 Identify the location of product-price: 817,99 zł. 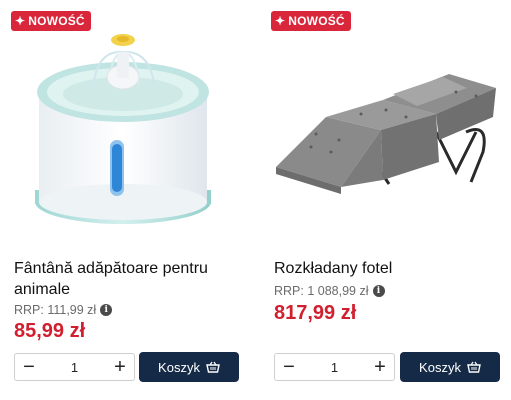
(315, 313).